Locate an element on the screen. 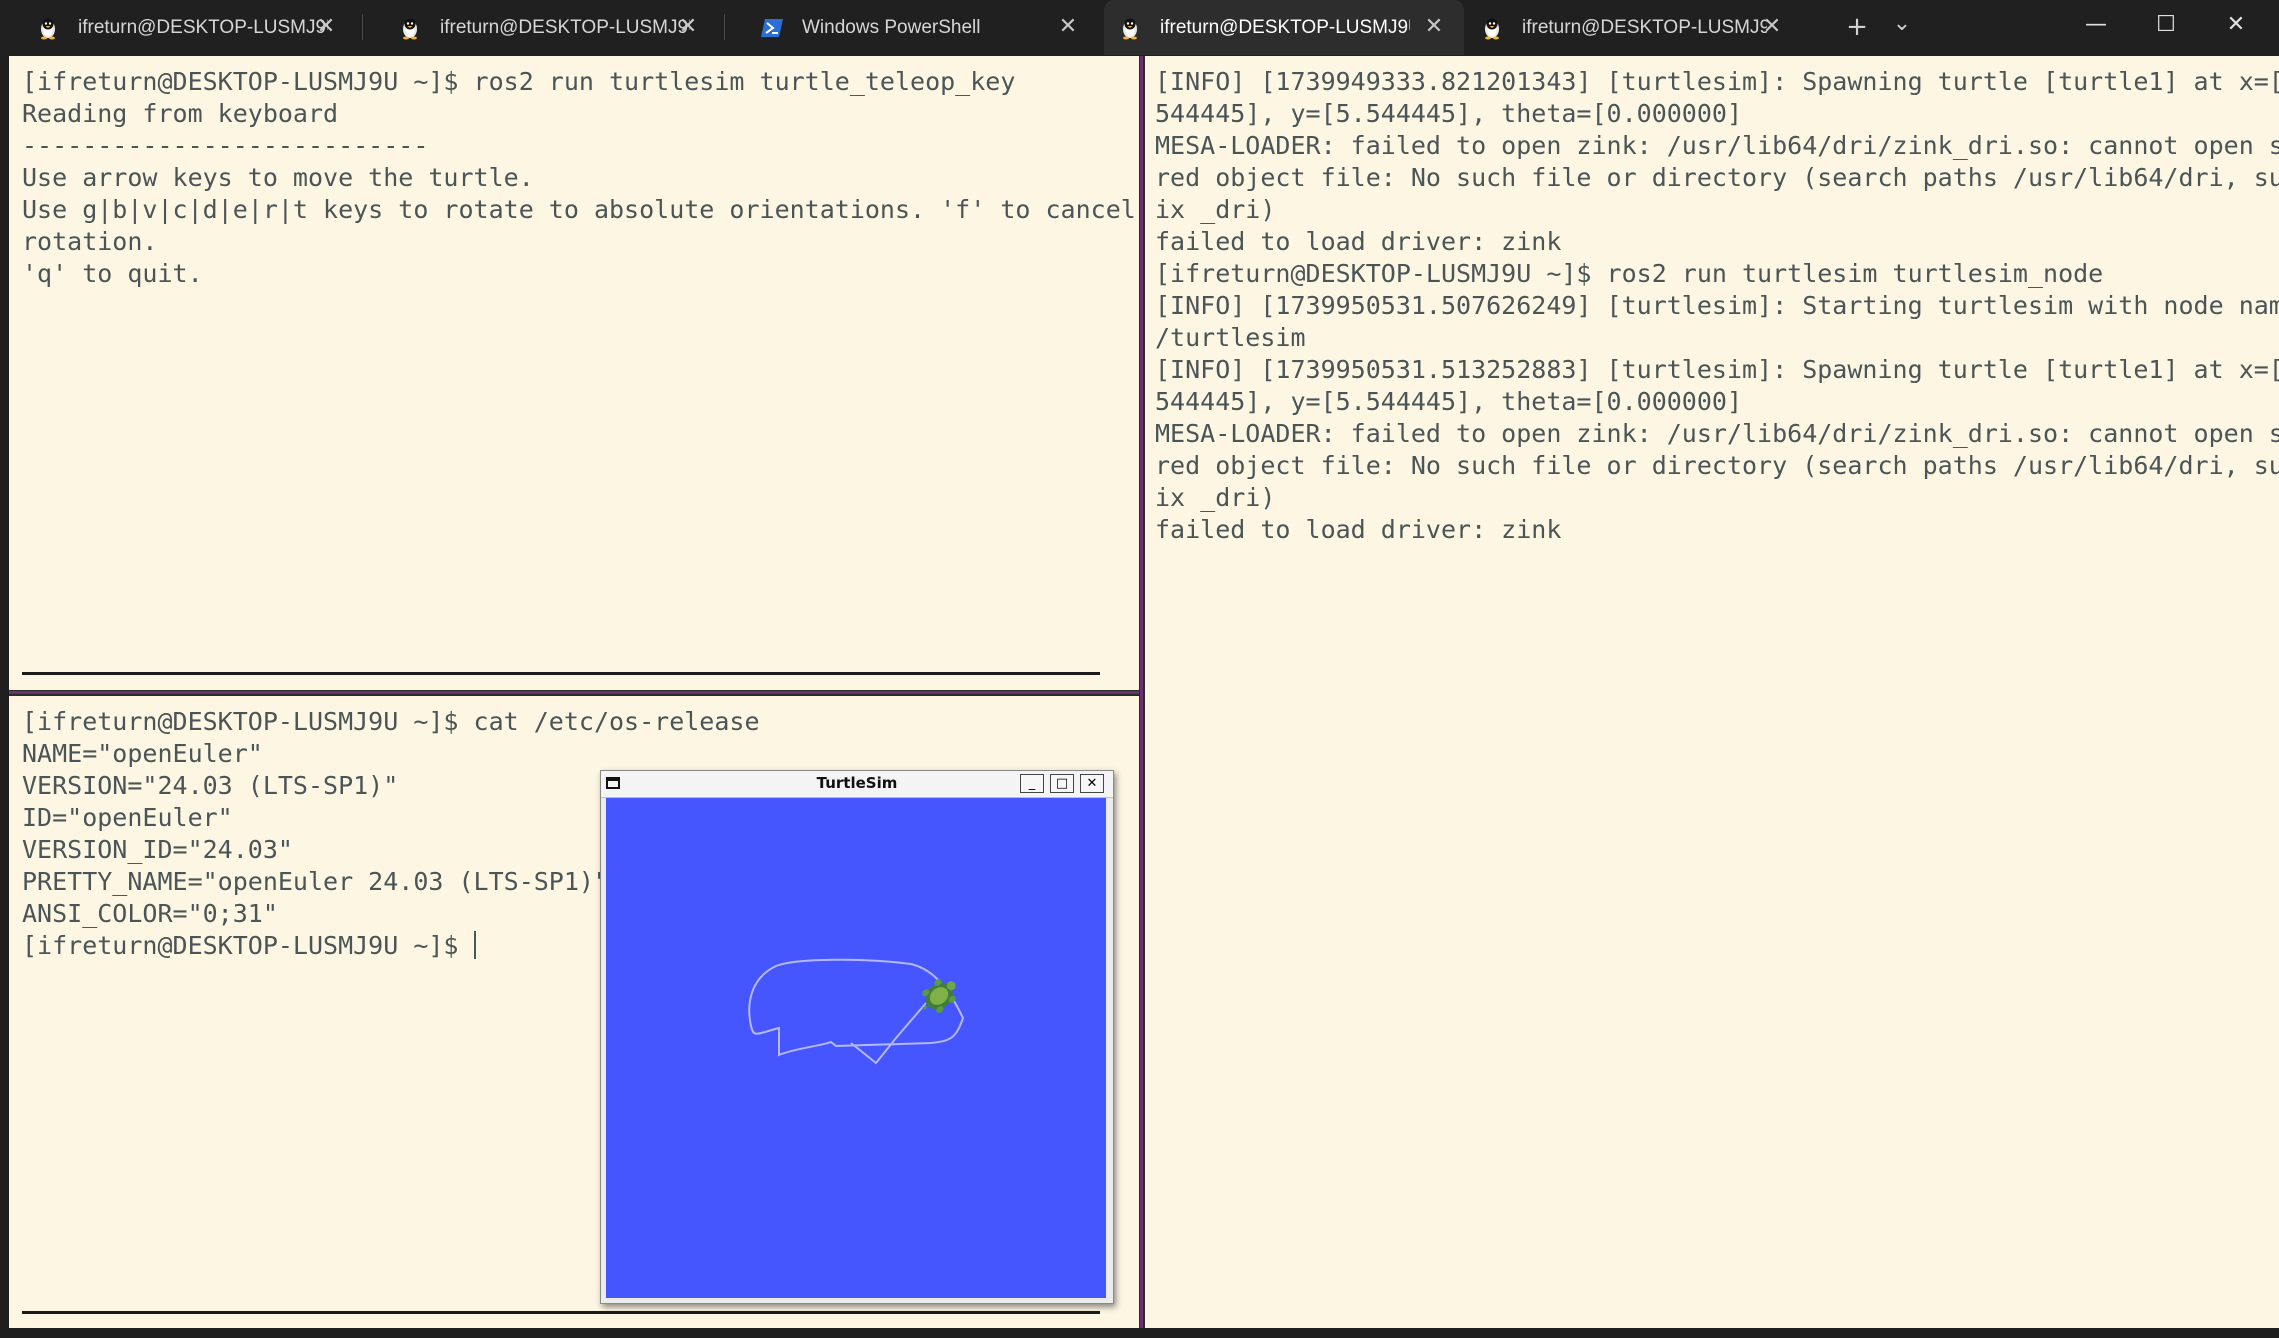 The image size is (2279, 1338). tab-label: Windows PowerShell is located at coordinates (891, 27).